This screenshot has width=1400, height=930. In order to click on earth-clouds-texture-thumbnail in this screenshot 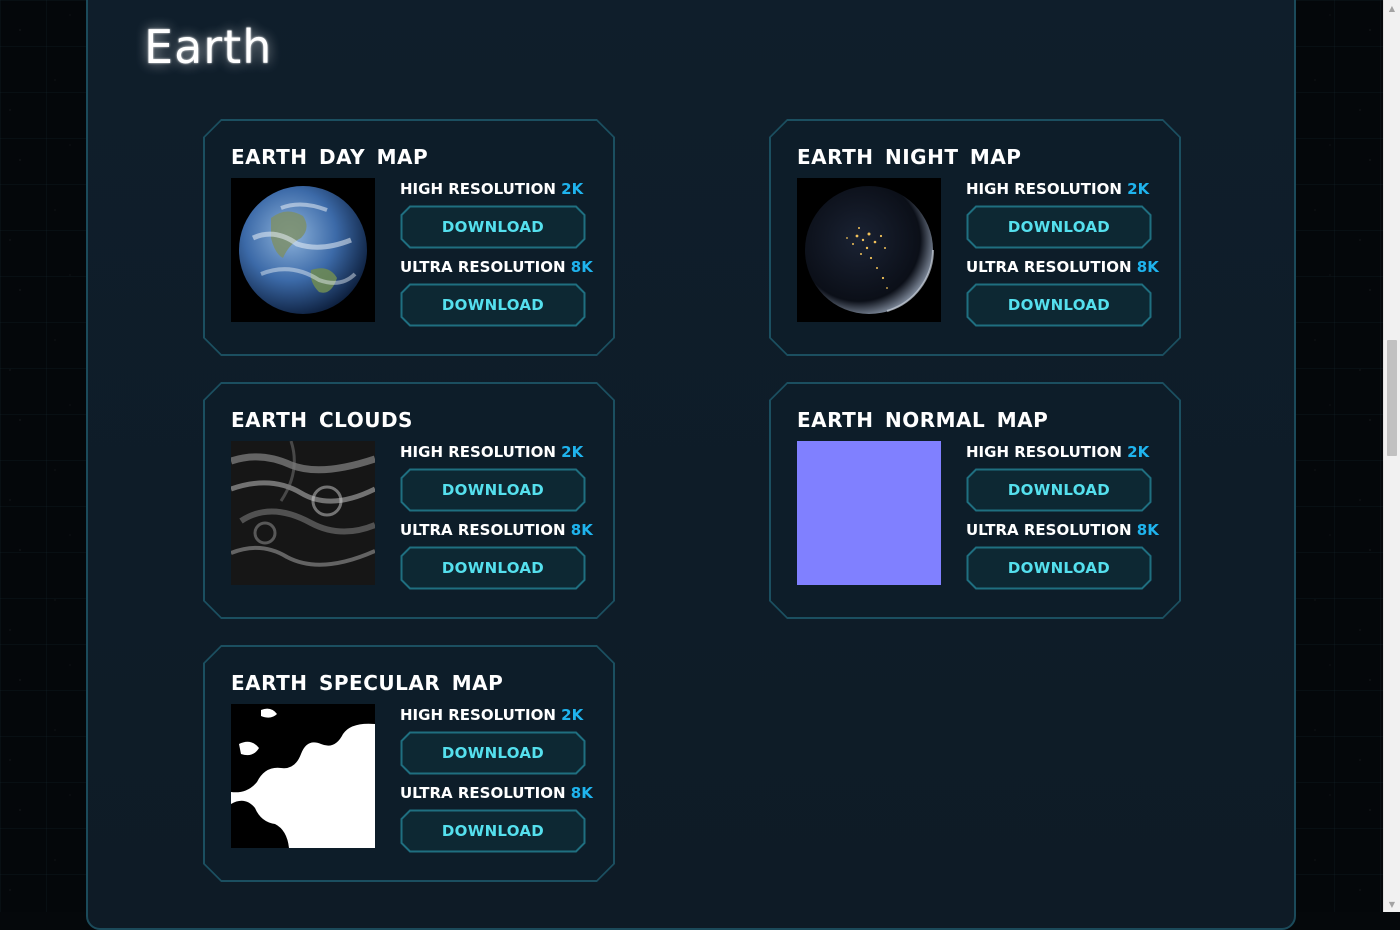, I will do `click(303, 513)`.